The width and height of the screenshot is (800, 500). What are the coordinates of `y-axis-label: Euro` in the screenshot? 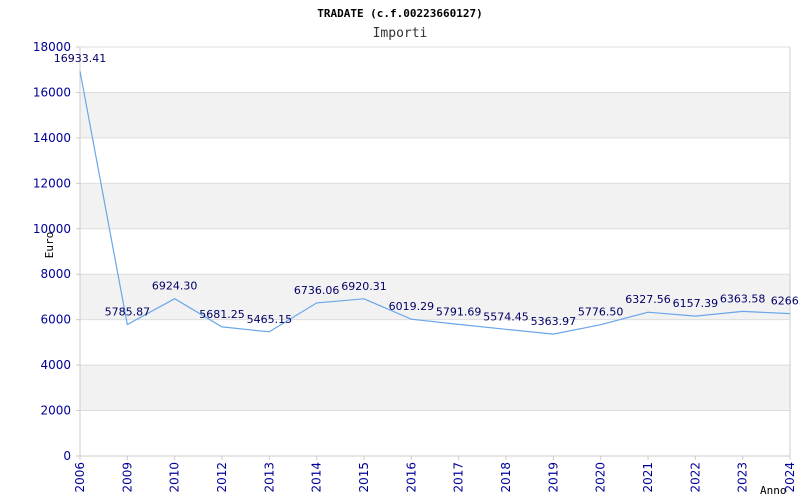 It's located at (49, 245).